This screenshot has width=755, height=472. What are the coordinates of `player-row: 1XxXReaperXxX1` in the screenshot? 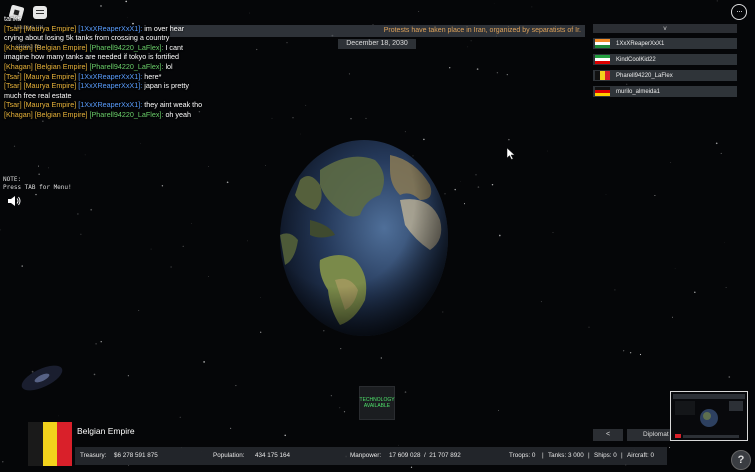 It's located at (665, 43).